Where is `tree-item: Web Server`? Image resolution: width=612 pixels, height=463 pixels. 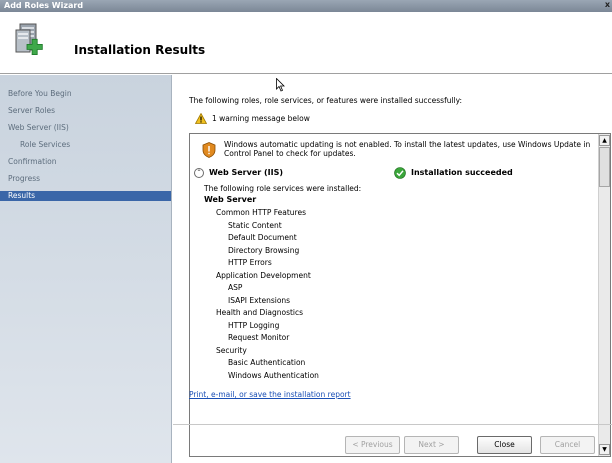
tree-item: Web Server is located at coordinates (230, 199).